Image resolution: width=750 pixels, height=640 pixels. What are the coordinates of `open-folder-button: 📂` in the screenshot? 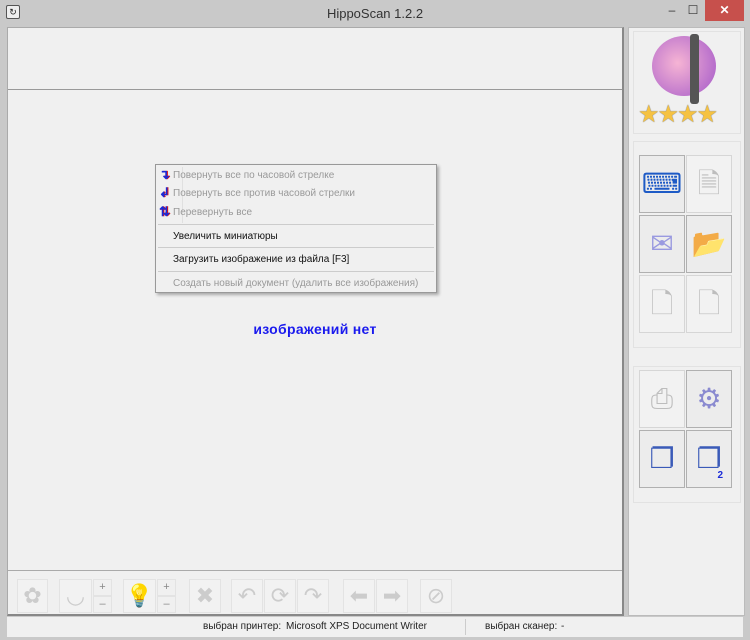 It's located at (709, 244).